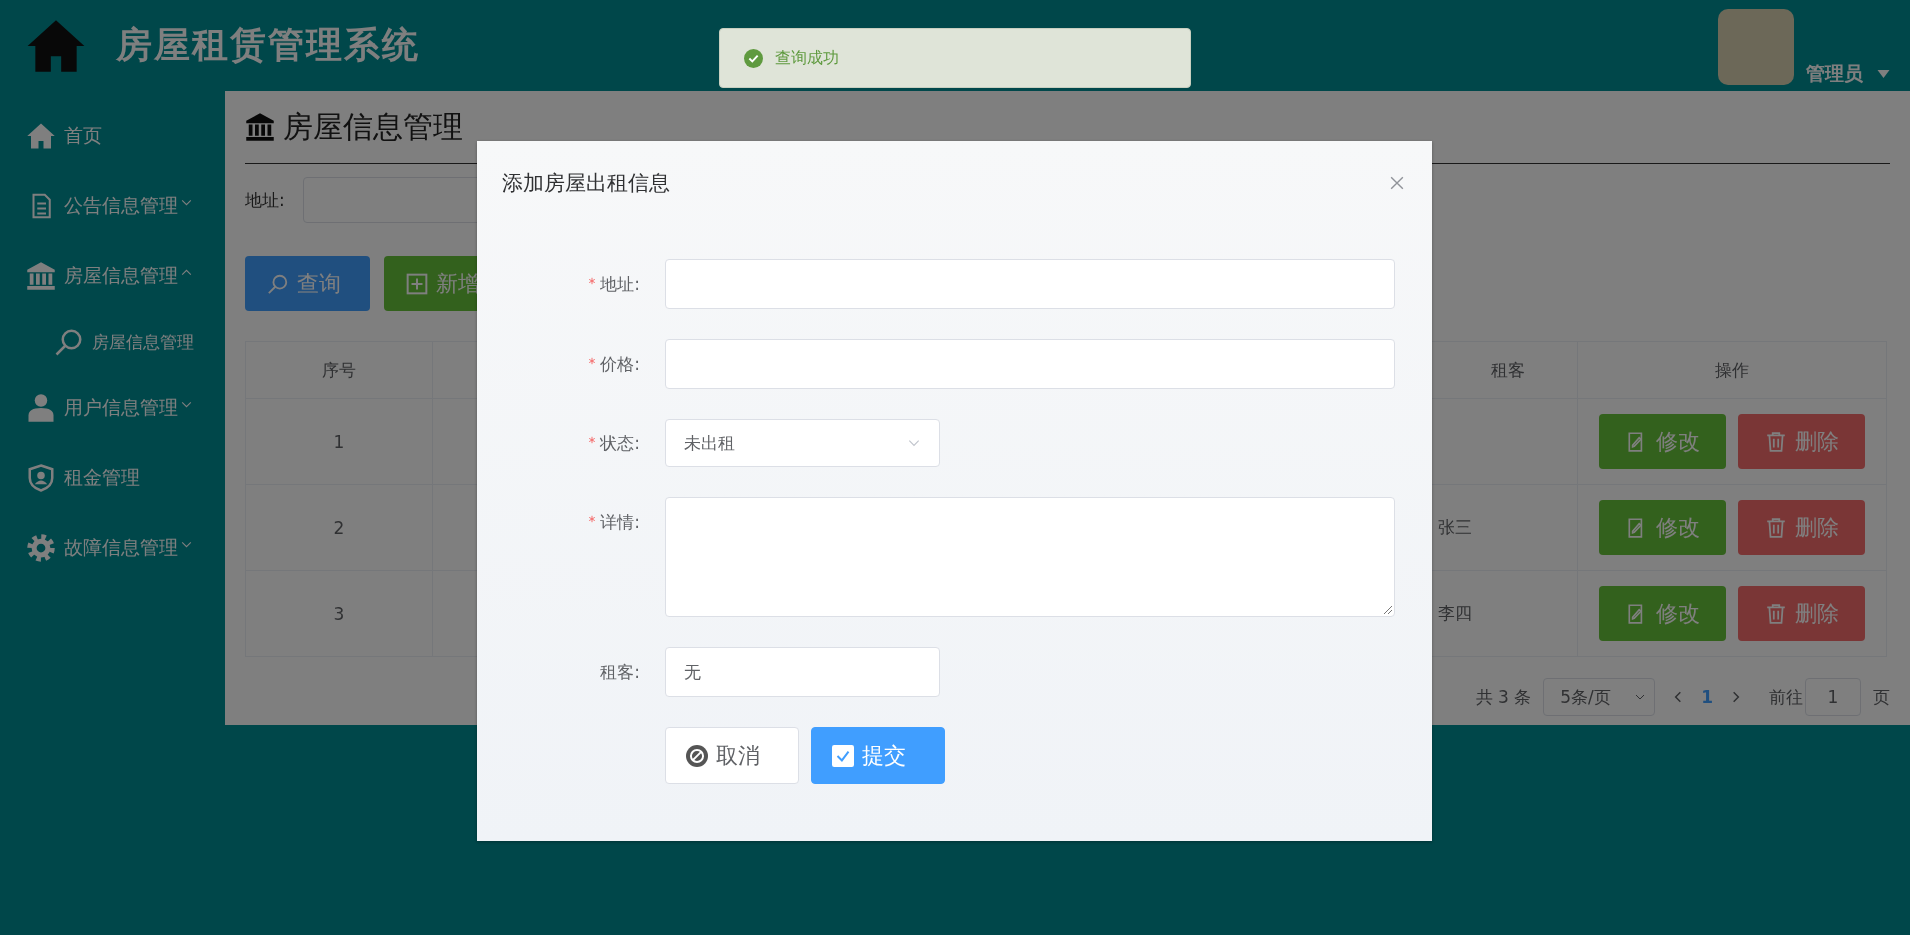  Describe the element at coordinates (620, 522) in the screenshot. I see `field-label: 详情:` at that location.